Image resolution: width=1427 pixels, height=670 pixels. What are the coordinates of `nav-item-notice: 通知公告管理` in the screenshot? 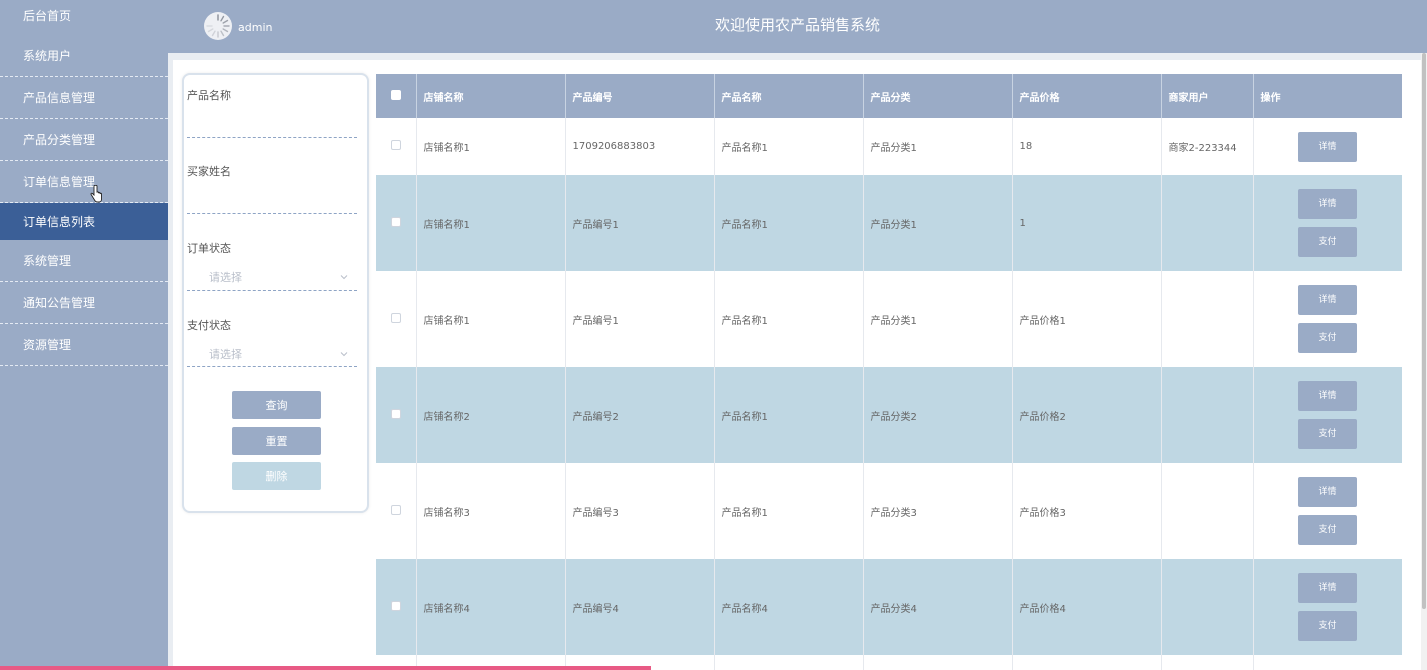 It's located at (84, 303).